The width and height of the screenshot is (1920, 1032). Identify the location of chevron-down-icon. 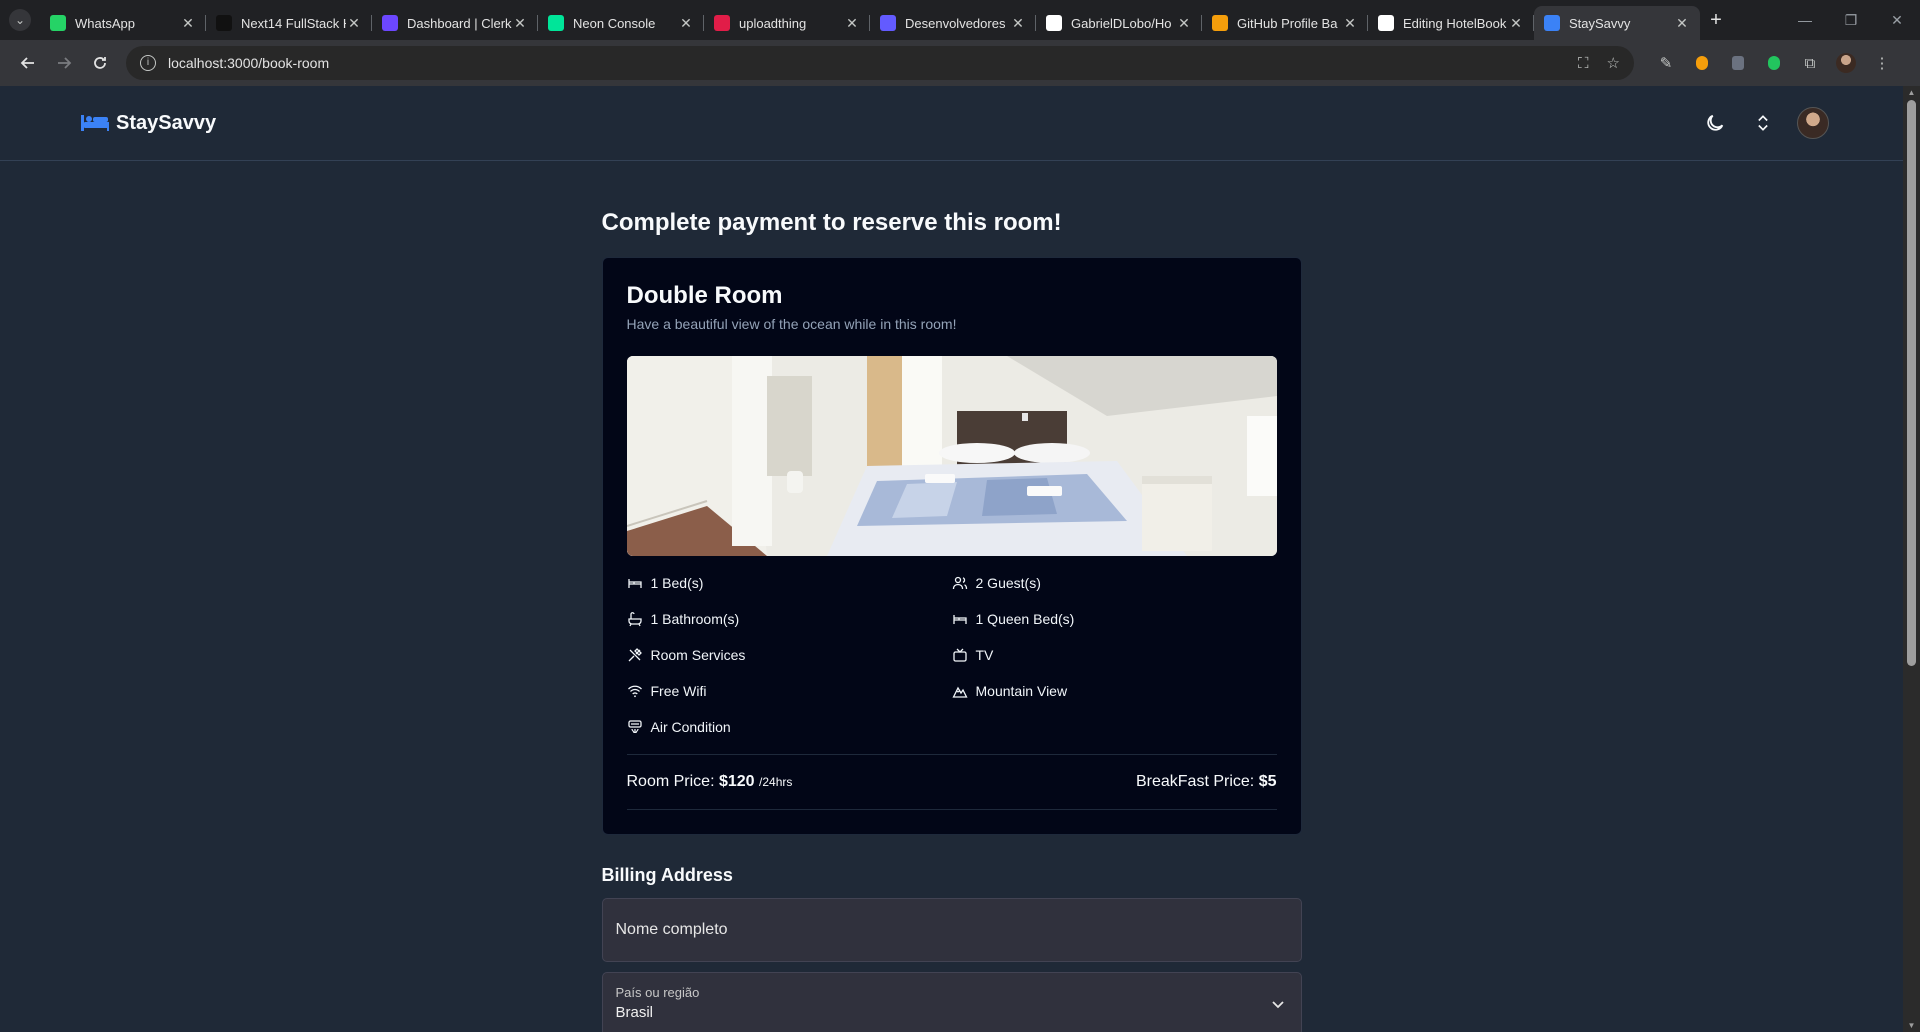
(1277, 1005).